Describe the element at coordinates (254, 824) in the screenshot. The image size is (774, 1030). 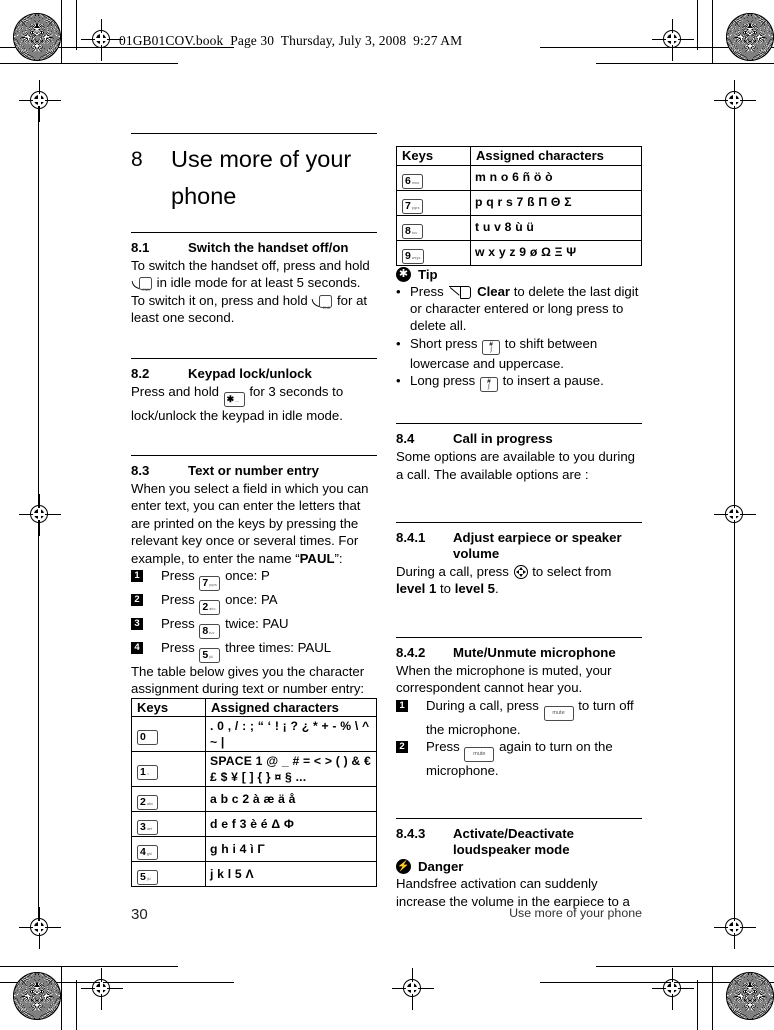
I see `table-row: 3def d e f 3 è é Δ Φ` at that location.